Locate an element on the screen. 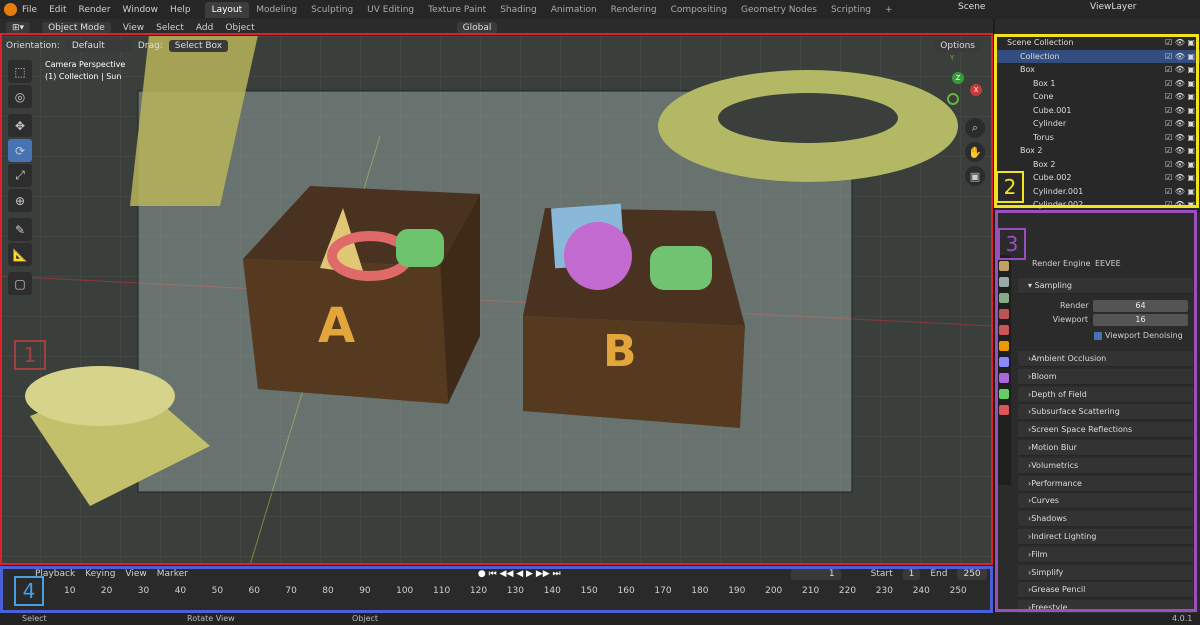  navigation-gizmo: Z X Y is located at coordinates (956, 90).